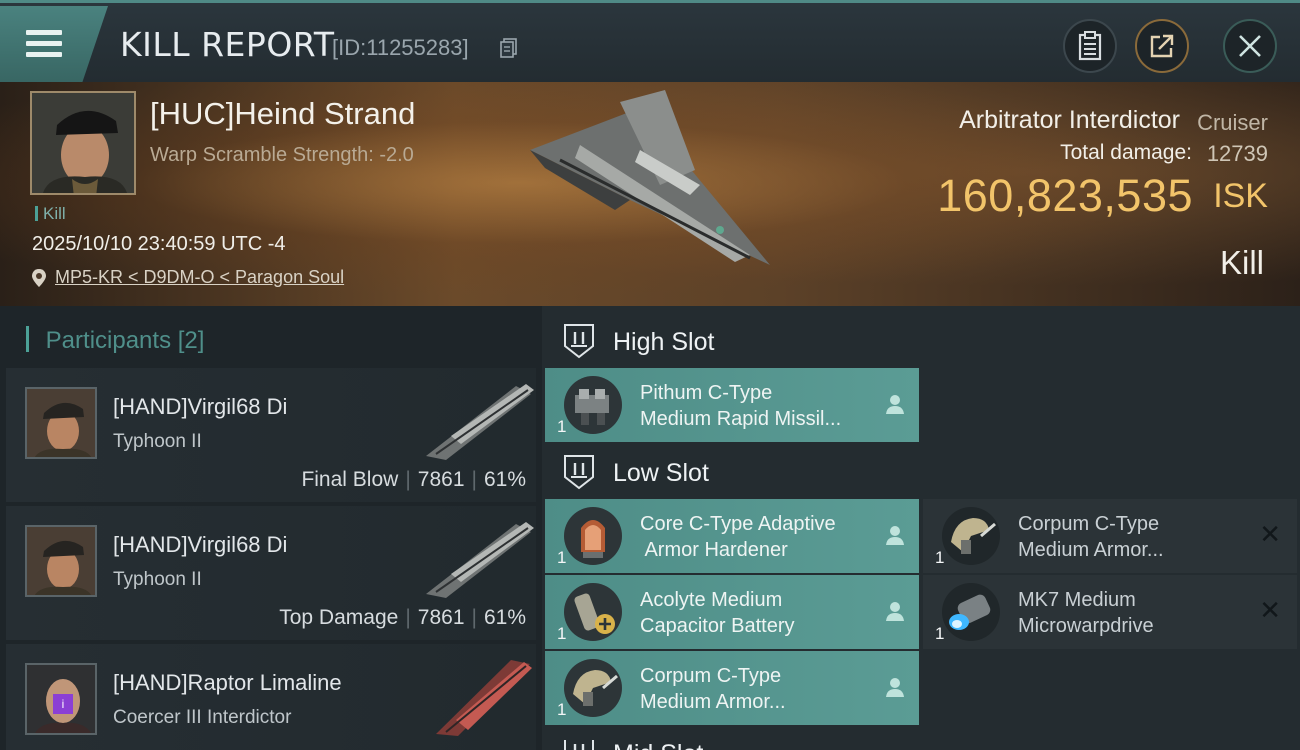 This screenshot has height=750, width=1300. I want to click on result-label: Kill, so click(1241, 262).